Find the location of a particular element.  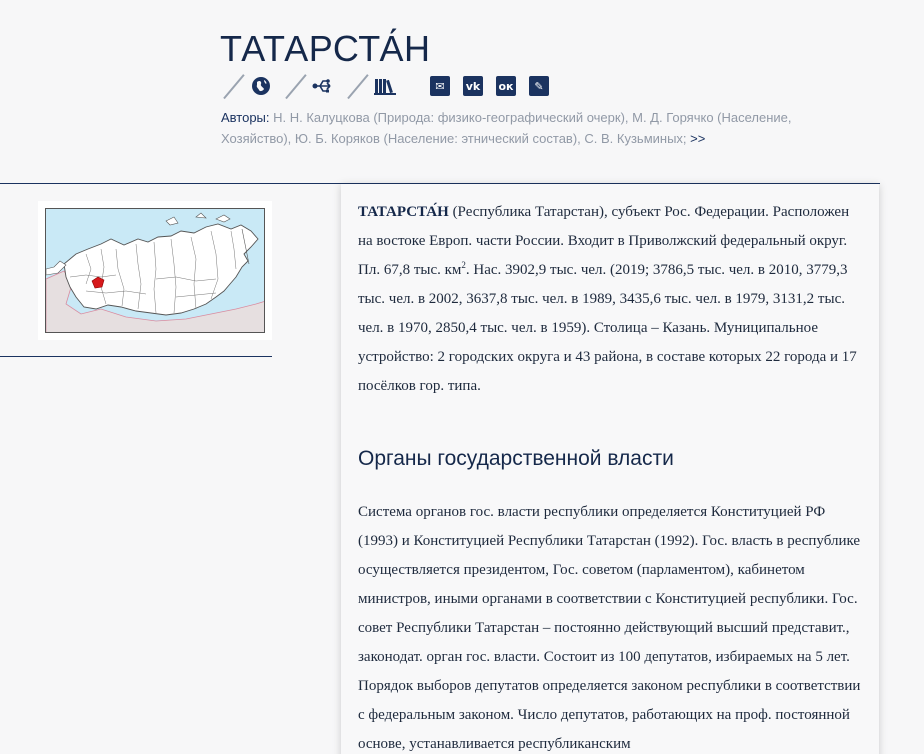

toolbar: ✉ vk ок ✎ is located at coordinates (392, 86).